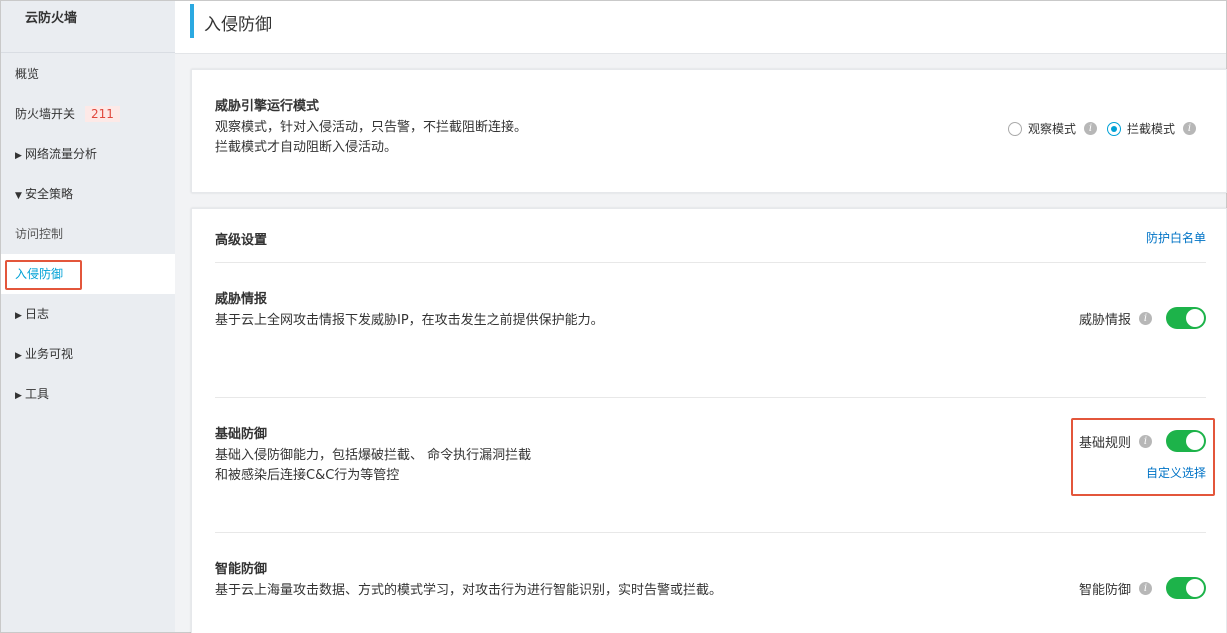 The image size is (1227, 633). What do you see at coordinates (1104, 590) in the screenshot?
I see `toggle-label: 智能防御` at bounding box center [1104, 590].